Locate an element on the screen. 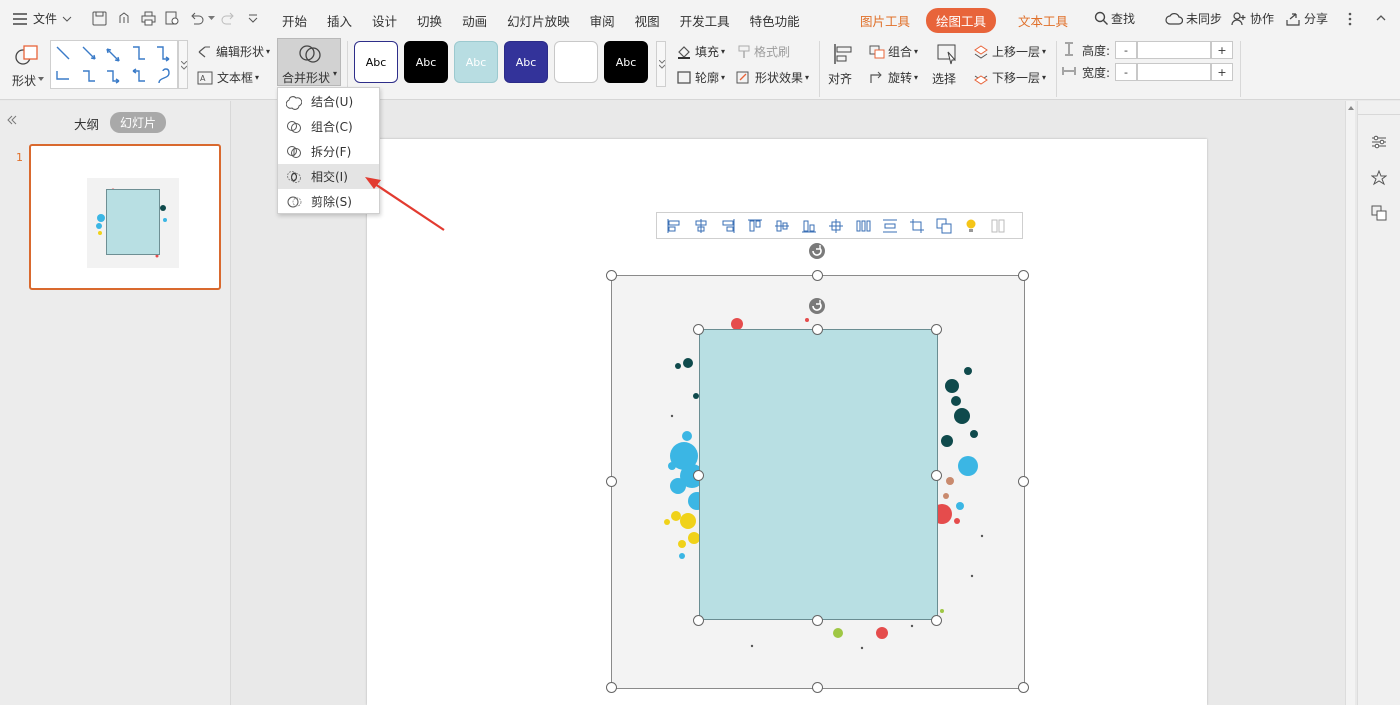 Image resolution: width=1400 pixels, height=705 pixels. print-preview-icon is located at coordinates (172, 18).